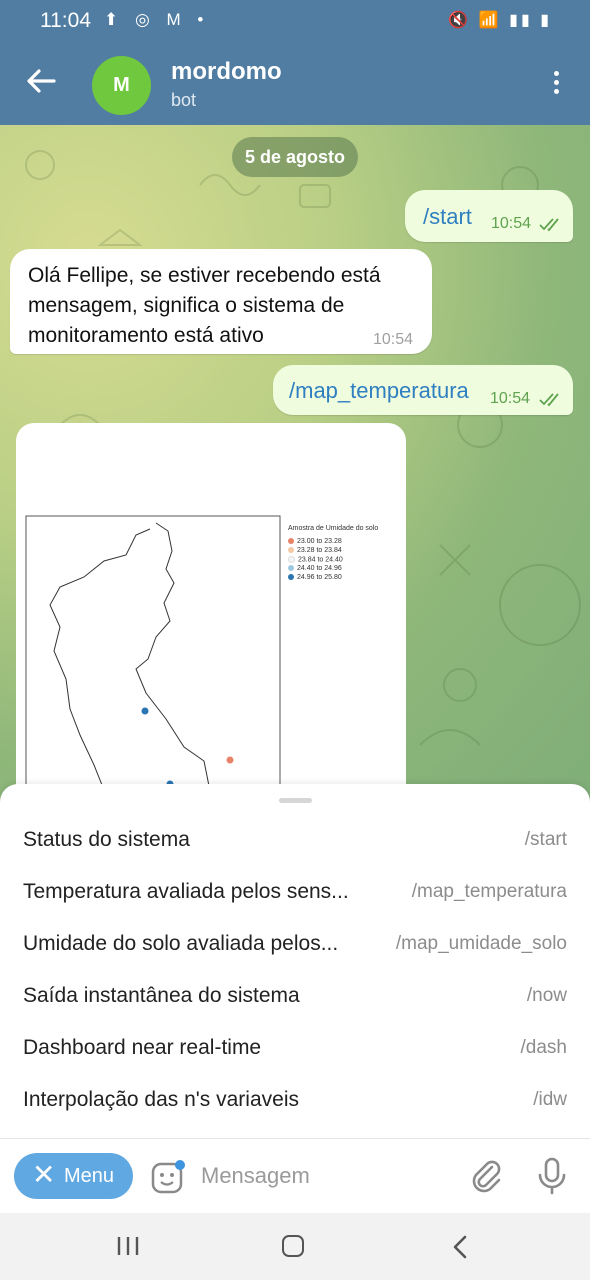 The image size is (590, 1280). I want to click on message-input-bar: ✕ Menu Mensagem, so click(295, 1176).